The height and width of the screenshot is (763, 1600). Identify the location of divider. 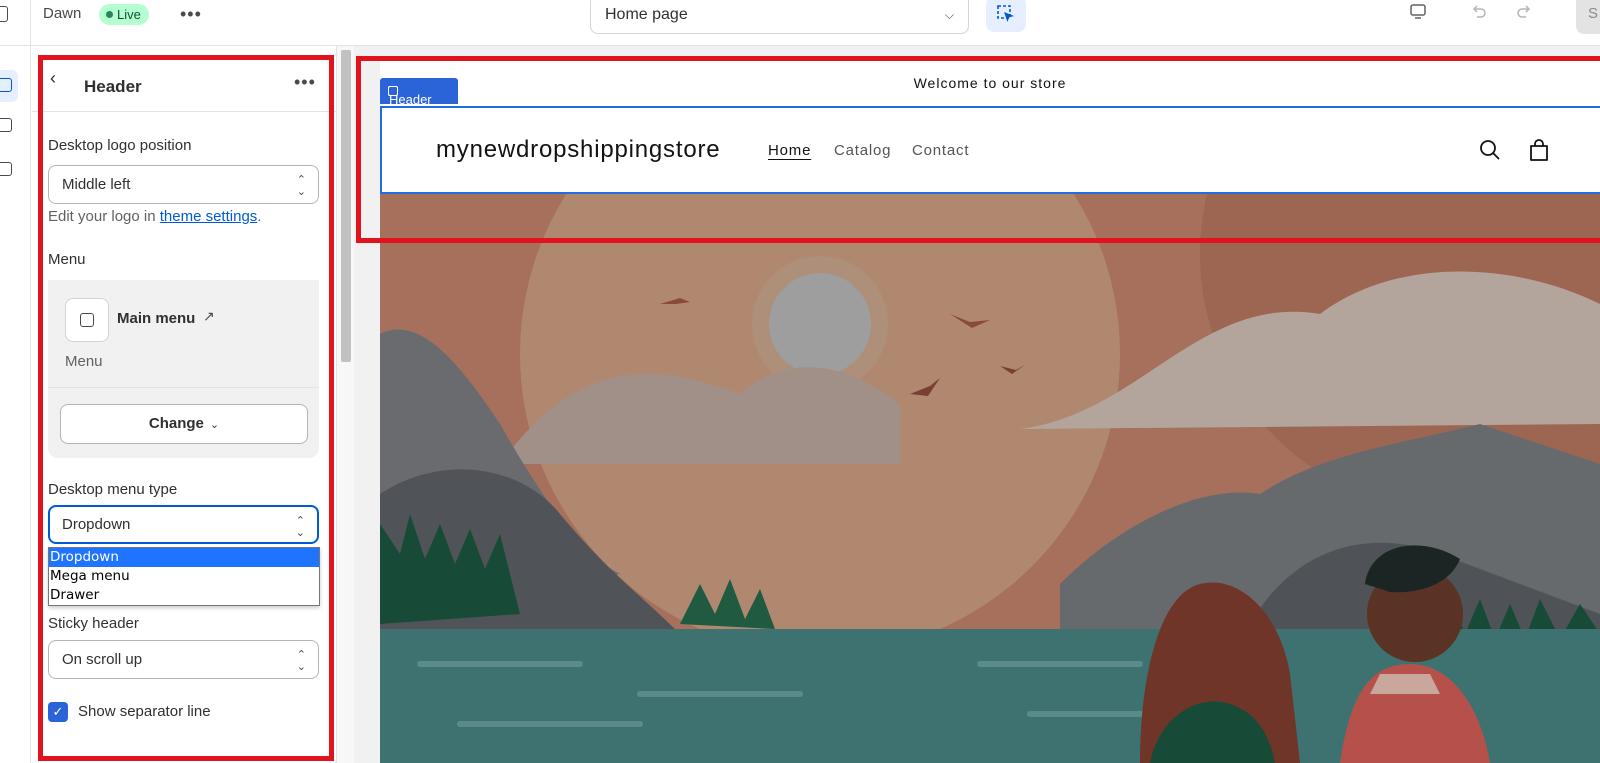
(30, 23).